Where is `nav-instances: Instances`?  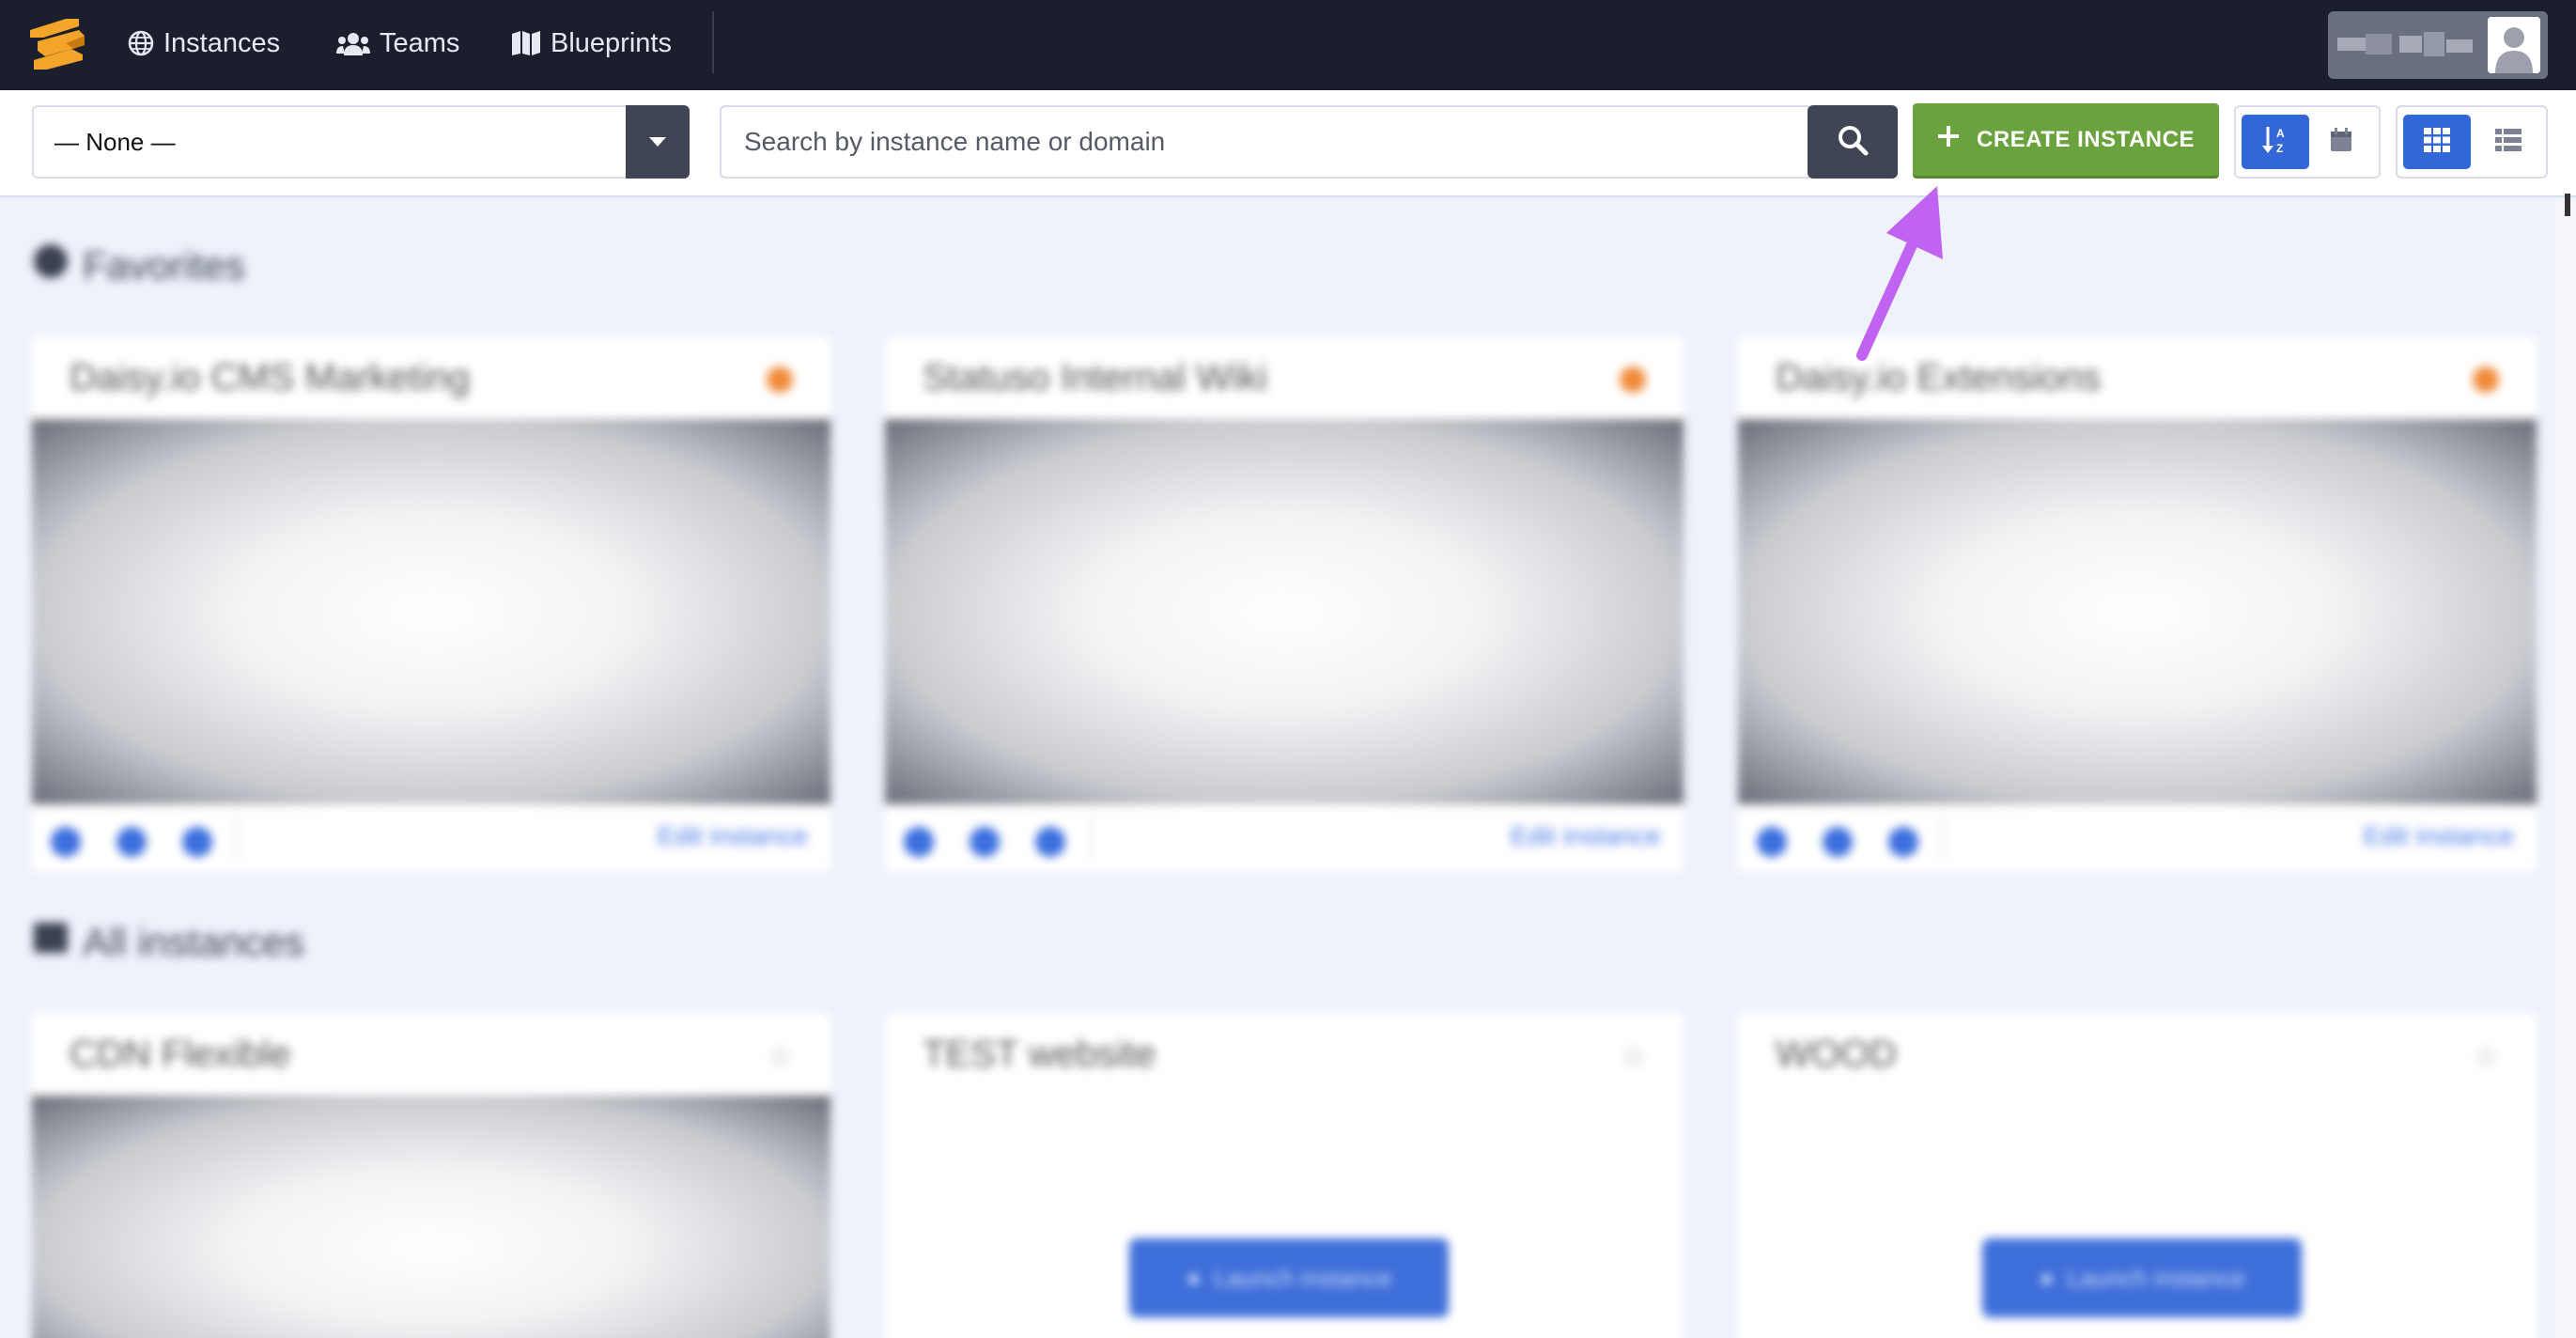
nav-instances: Instances is located at coordinates (204, 43).